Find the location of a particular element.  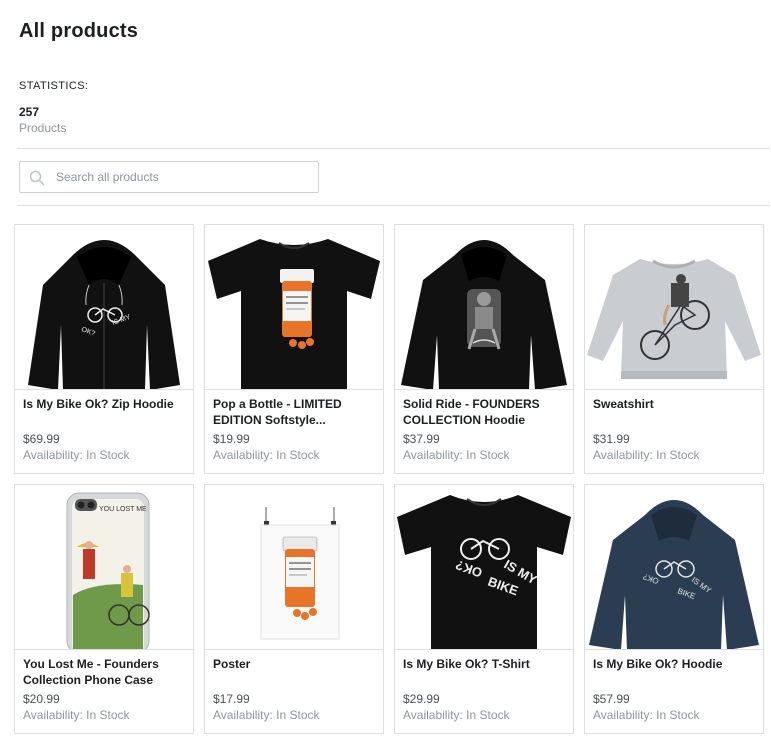

product-price: $57.99 is located at coordinates (611, 699).